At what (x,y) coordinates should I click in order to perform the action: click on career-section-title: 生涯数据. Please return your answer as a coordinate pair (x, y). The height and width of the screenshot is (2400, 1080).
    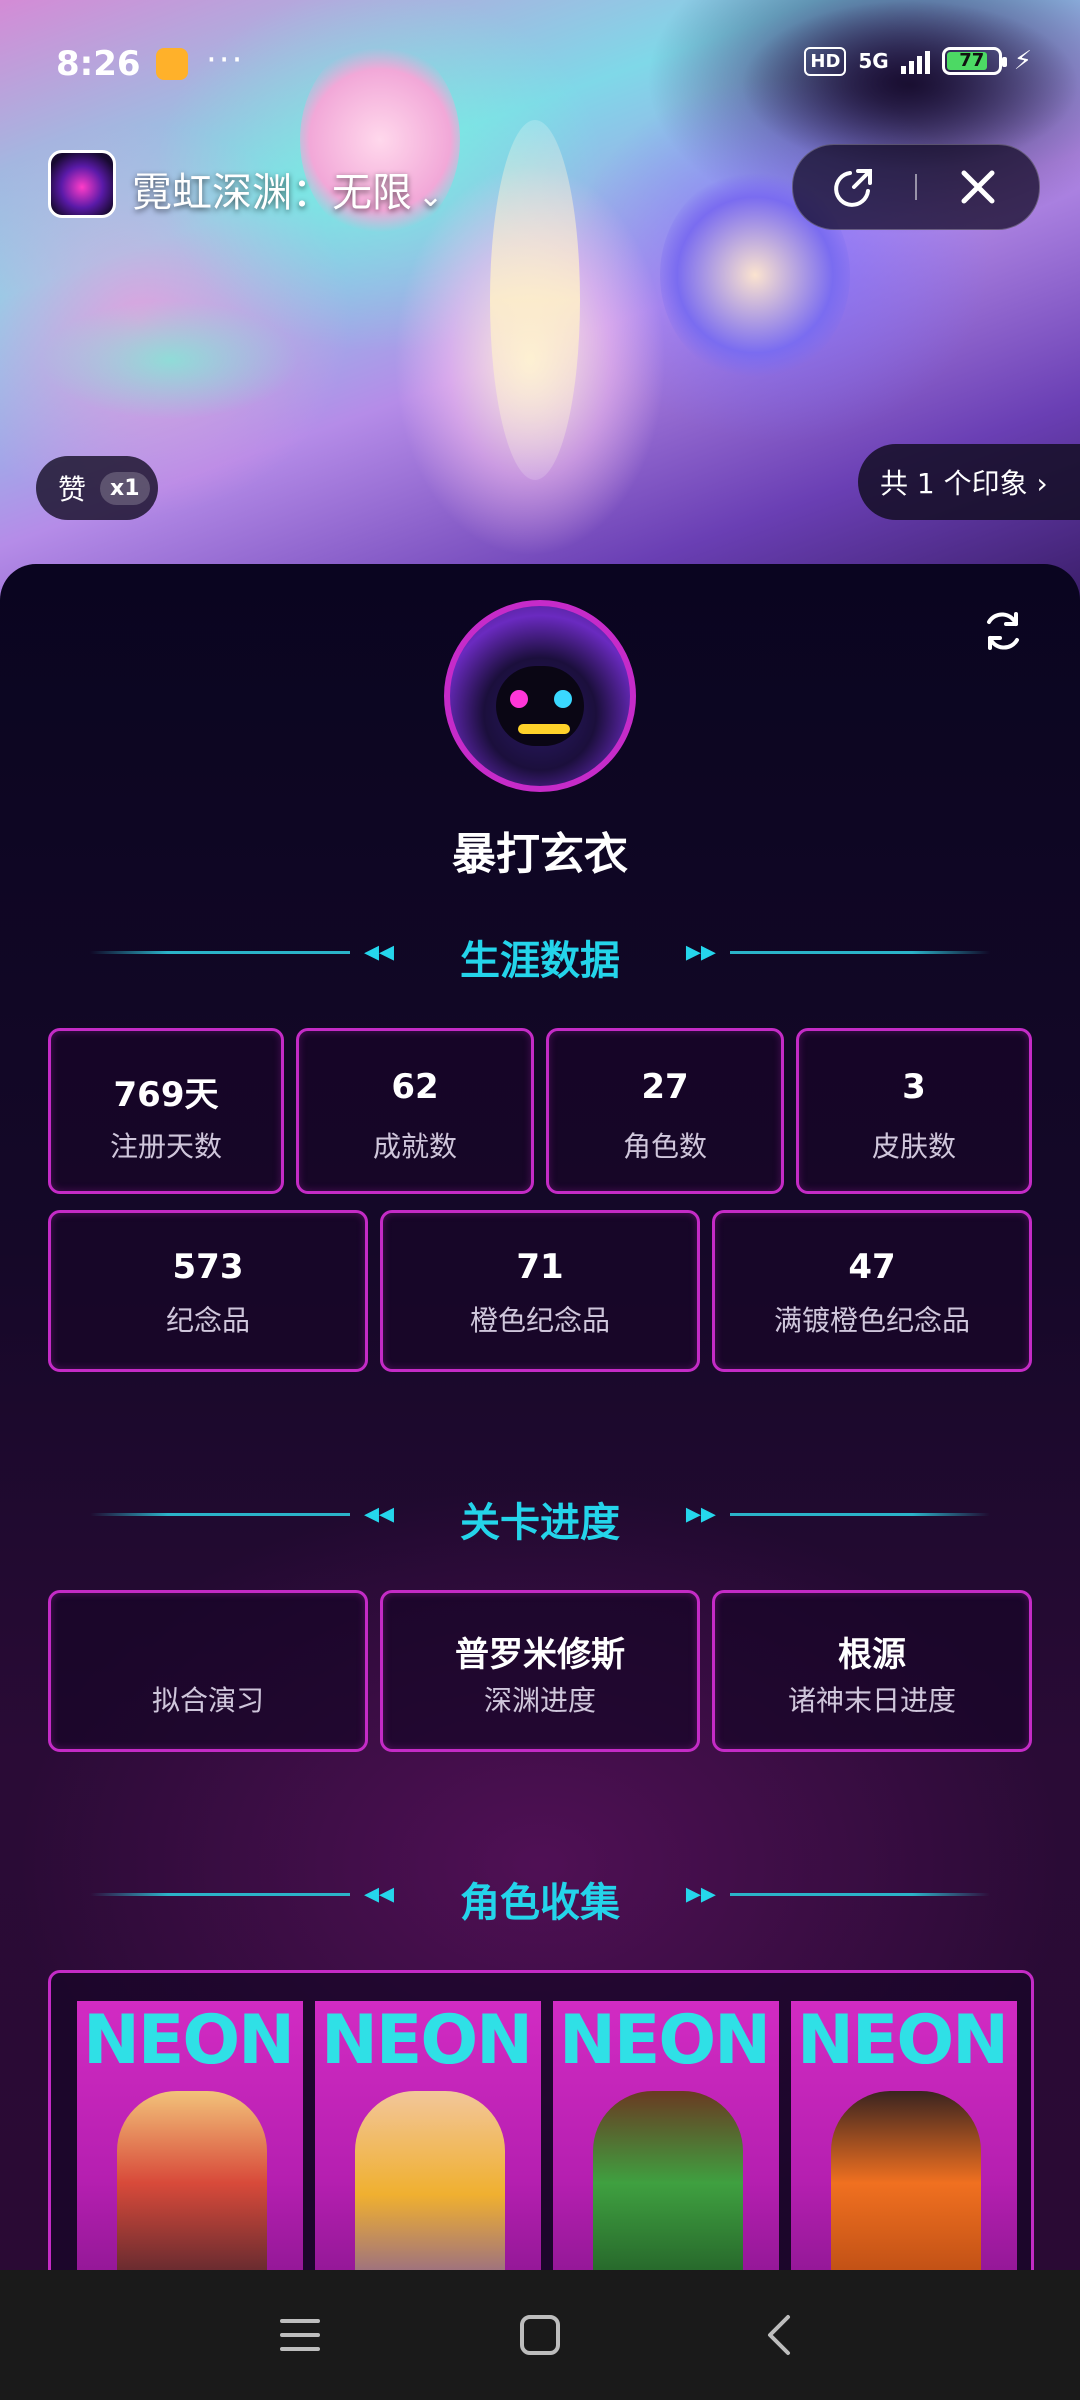
    Looking at the image, I should click on (540, 961).